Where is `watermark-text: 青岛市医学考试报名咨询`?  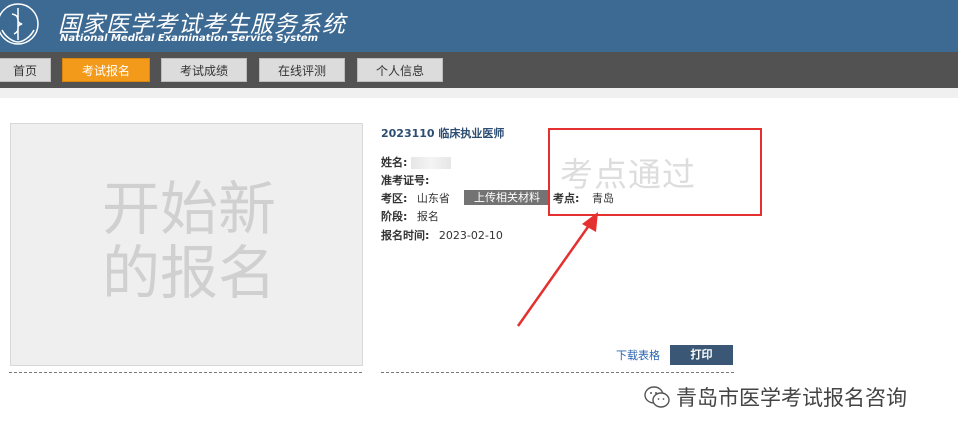 watermark-text: 青岛市医学考试报名咨询 is located at coordinates (791, 398).